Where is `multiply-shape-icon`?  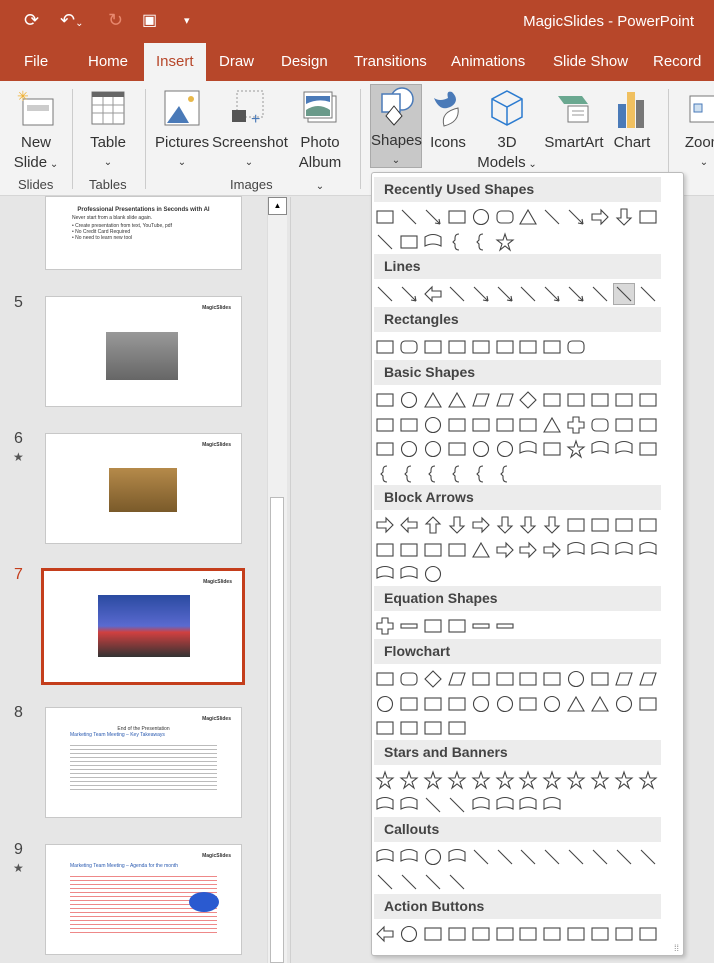 multiply-shape-icon is located at coordinates (433, 626).